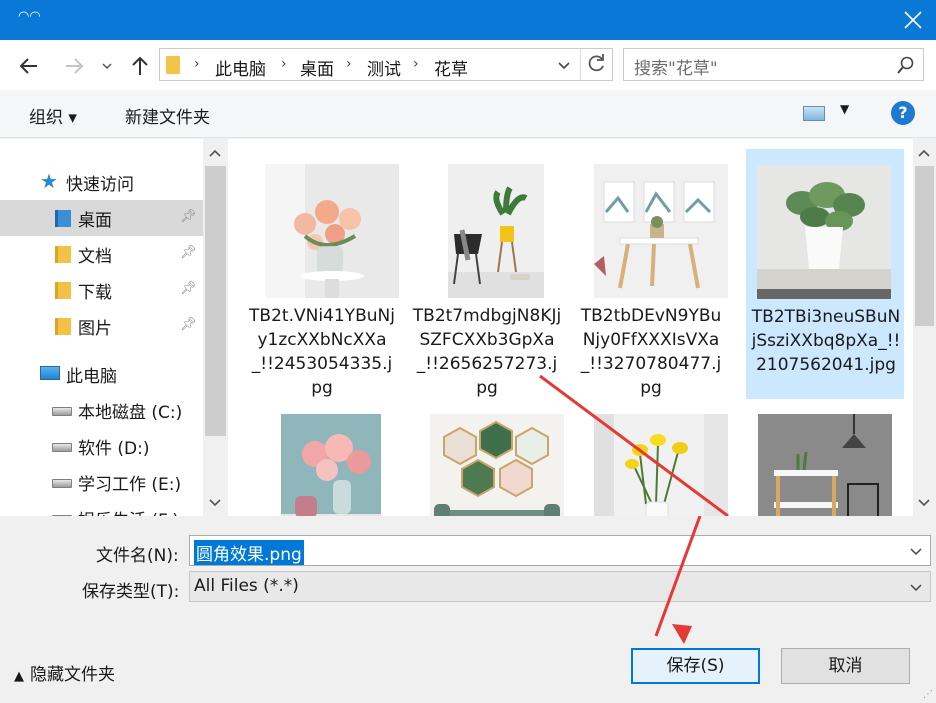  I want to click on breadcrumb-desktop: 桌面, so click(317, 67).